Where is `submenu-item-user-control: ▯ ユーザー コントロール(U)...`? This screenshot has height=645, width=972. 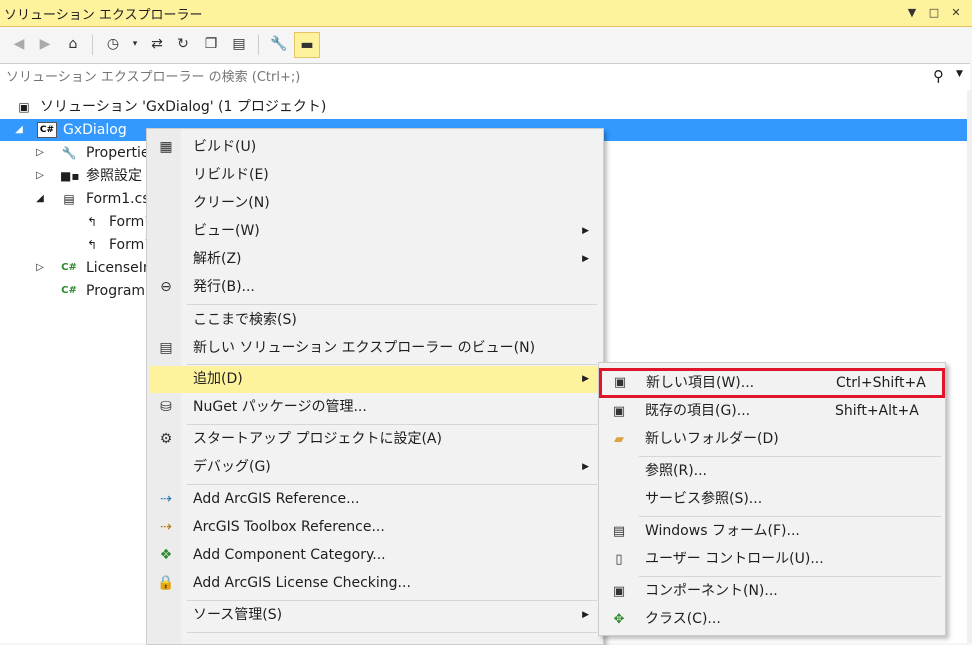 submenu-item-user-control: ▯ ユーザー コントロール(U)... is located at coordinates (772, 559).